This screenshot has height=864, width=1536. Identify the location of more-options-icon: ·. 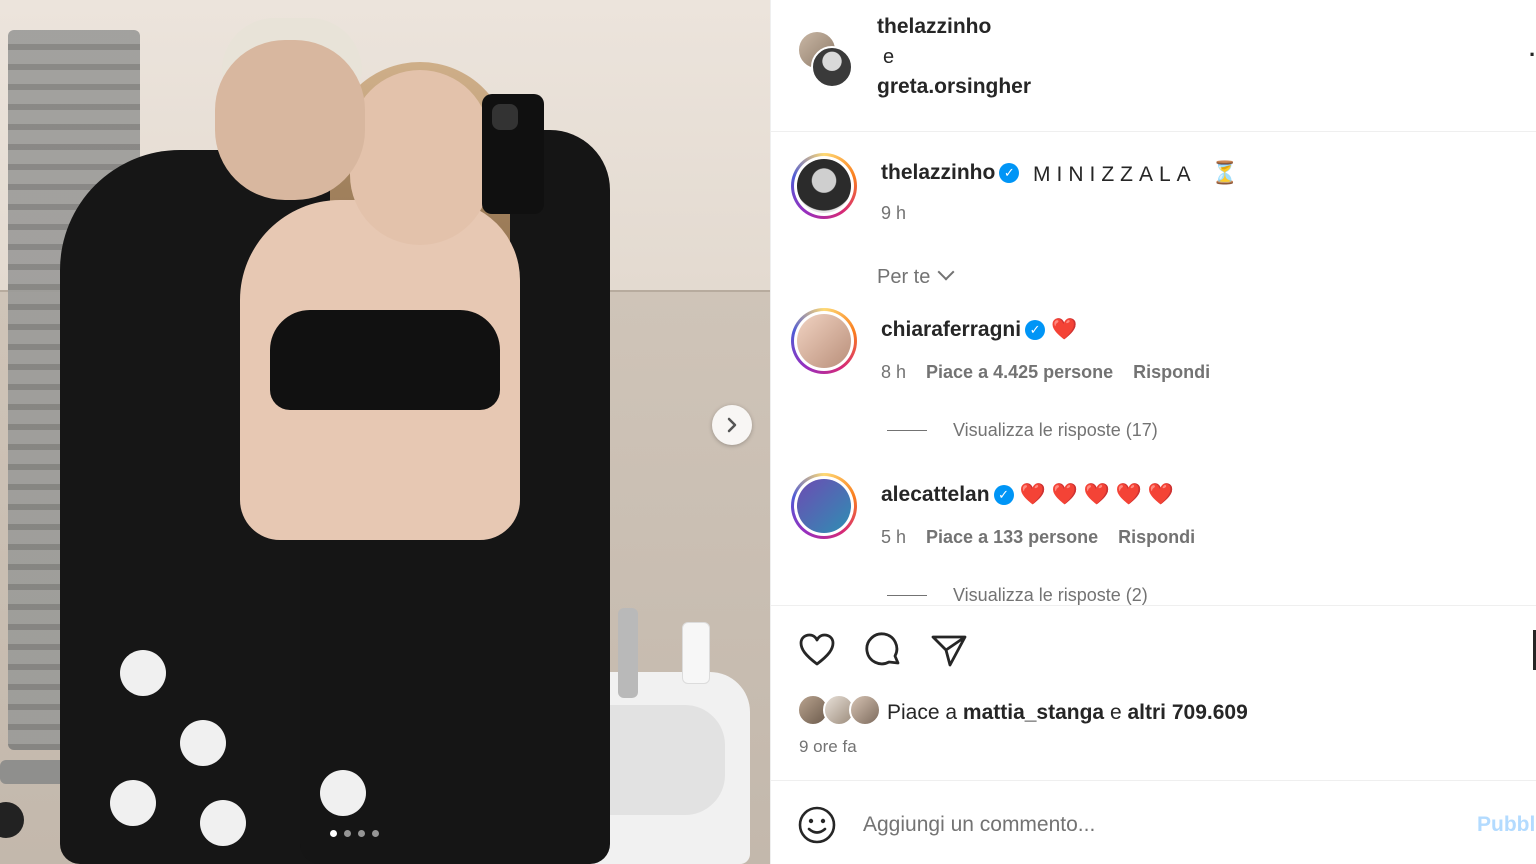
(1532, 55).